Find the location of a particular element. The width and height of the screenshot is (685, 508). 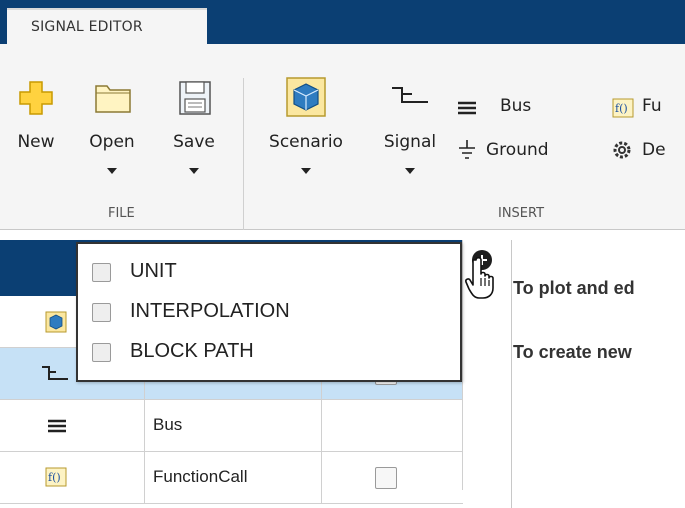

gear-icon is located at coordinates (622, 150).